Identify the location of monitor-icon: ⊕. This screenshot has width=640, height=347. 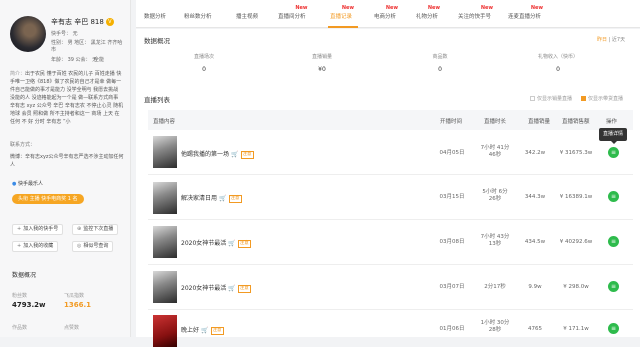
(79, 229).